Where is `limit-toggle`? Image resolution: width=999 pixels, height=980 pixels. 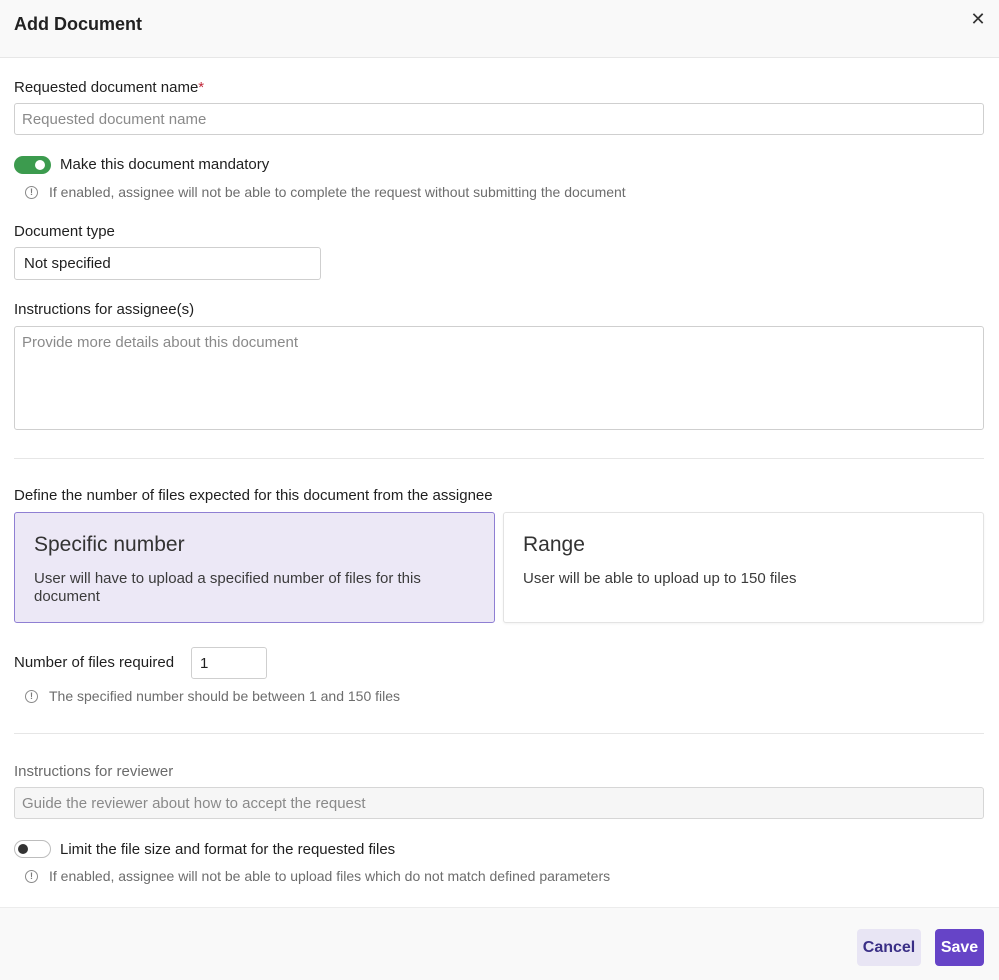
limit-toggle is located at coordinates (32, 849).